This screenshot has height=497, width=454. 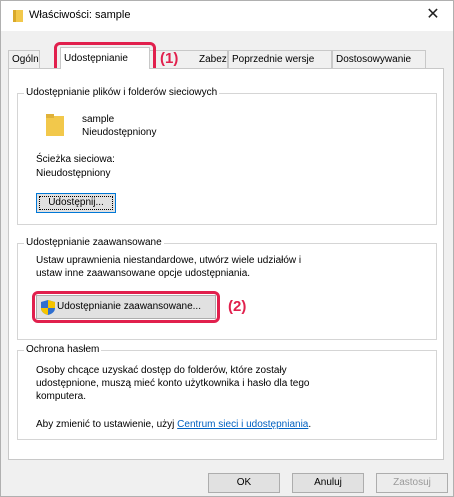 What do you see at coordinates (107, 424) in the screenshot?
I see `password-change-prefix: Aby zmienić to ustawienie, użyj` at bounding box center [107, 424].